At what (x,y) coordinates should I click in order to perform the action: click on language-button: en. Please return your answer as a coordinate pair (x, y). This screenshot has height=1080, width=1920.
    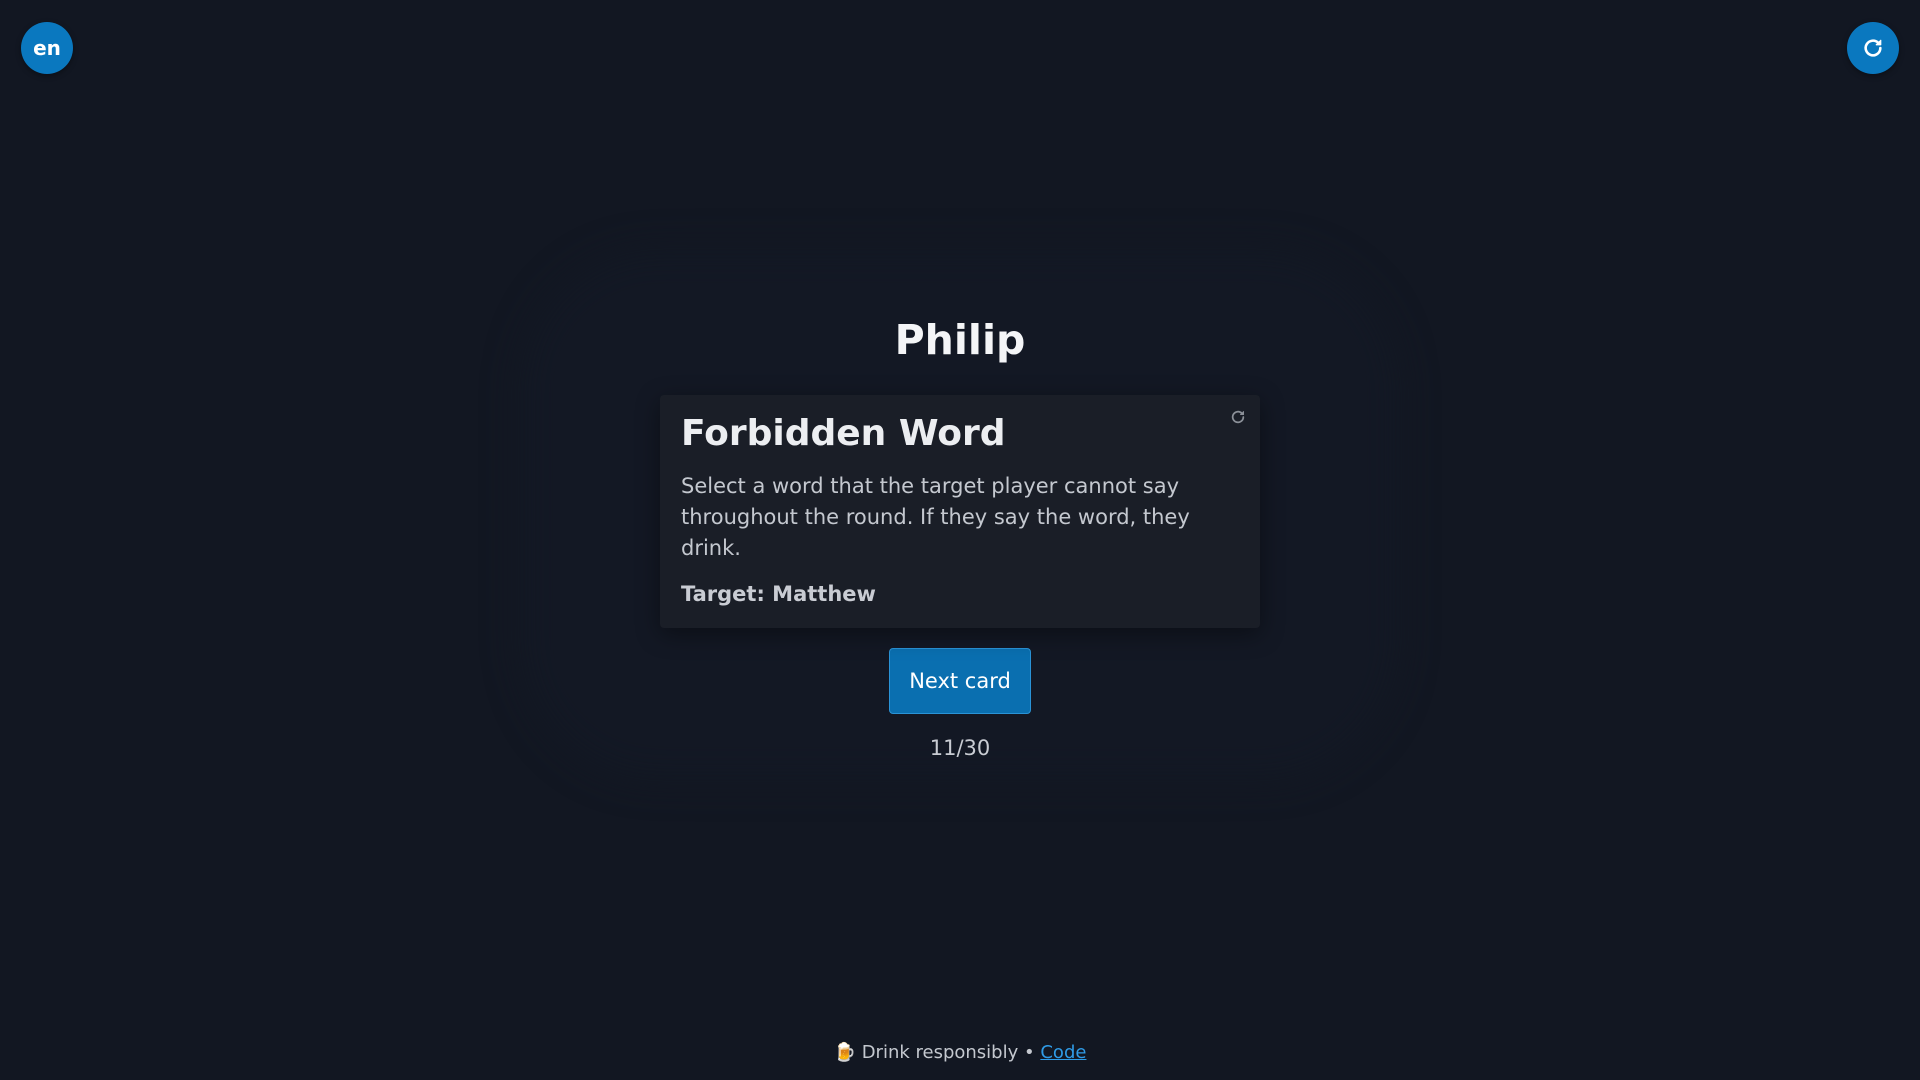
    Looking at the image, I should click on (47, 48).